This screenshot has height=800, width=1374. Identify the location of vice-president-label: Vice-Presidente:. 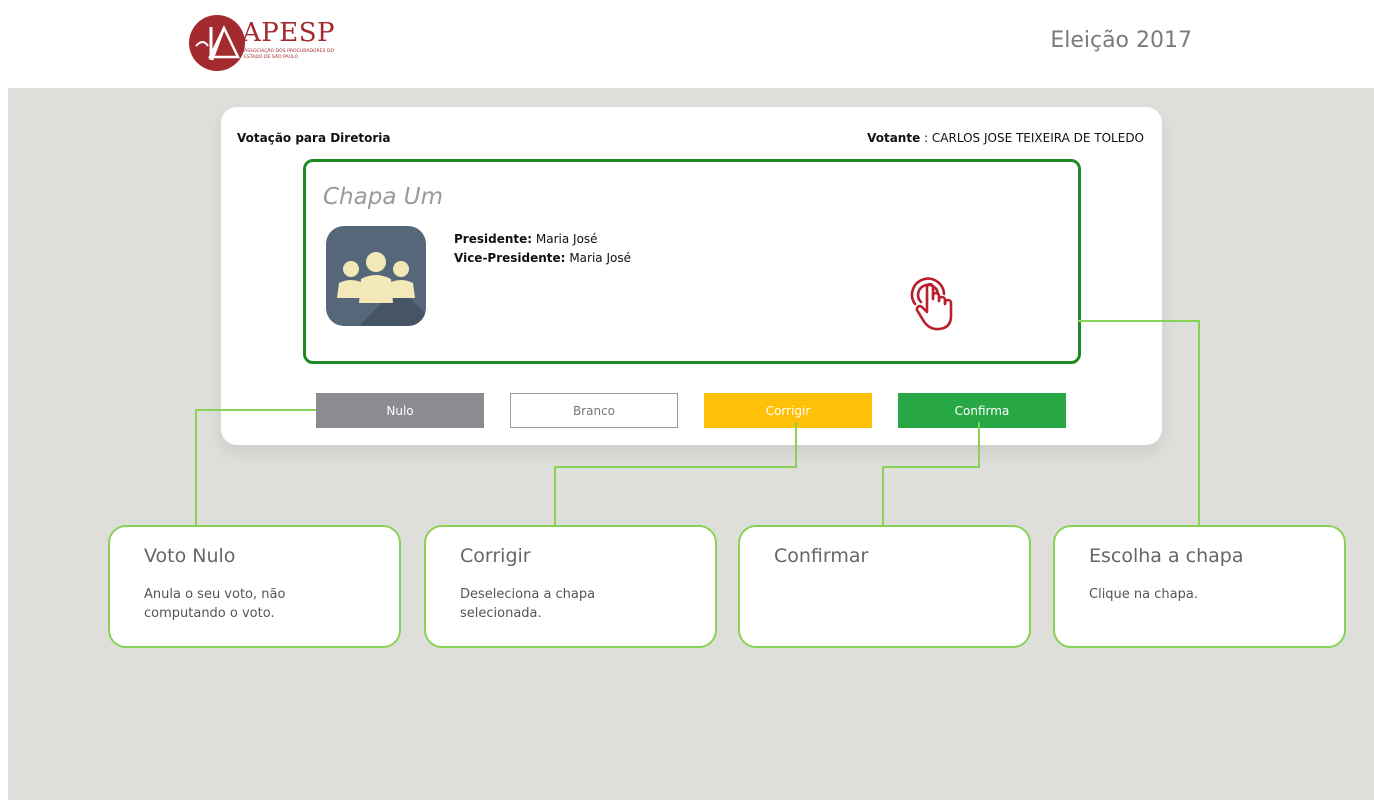
(510, 258).